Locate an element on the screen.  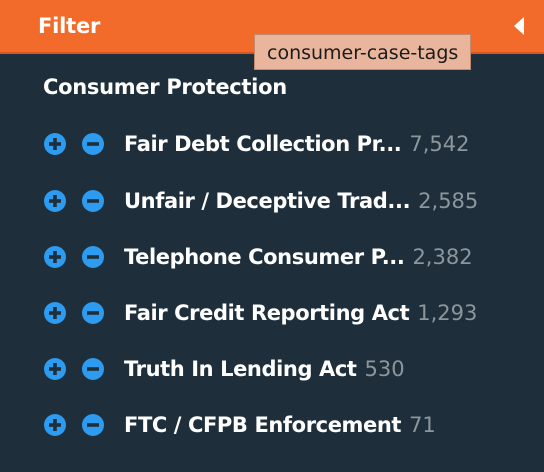
filter-row: FTC / CFPB Enforcement 71 is located at coordinates (272, 425).